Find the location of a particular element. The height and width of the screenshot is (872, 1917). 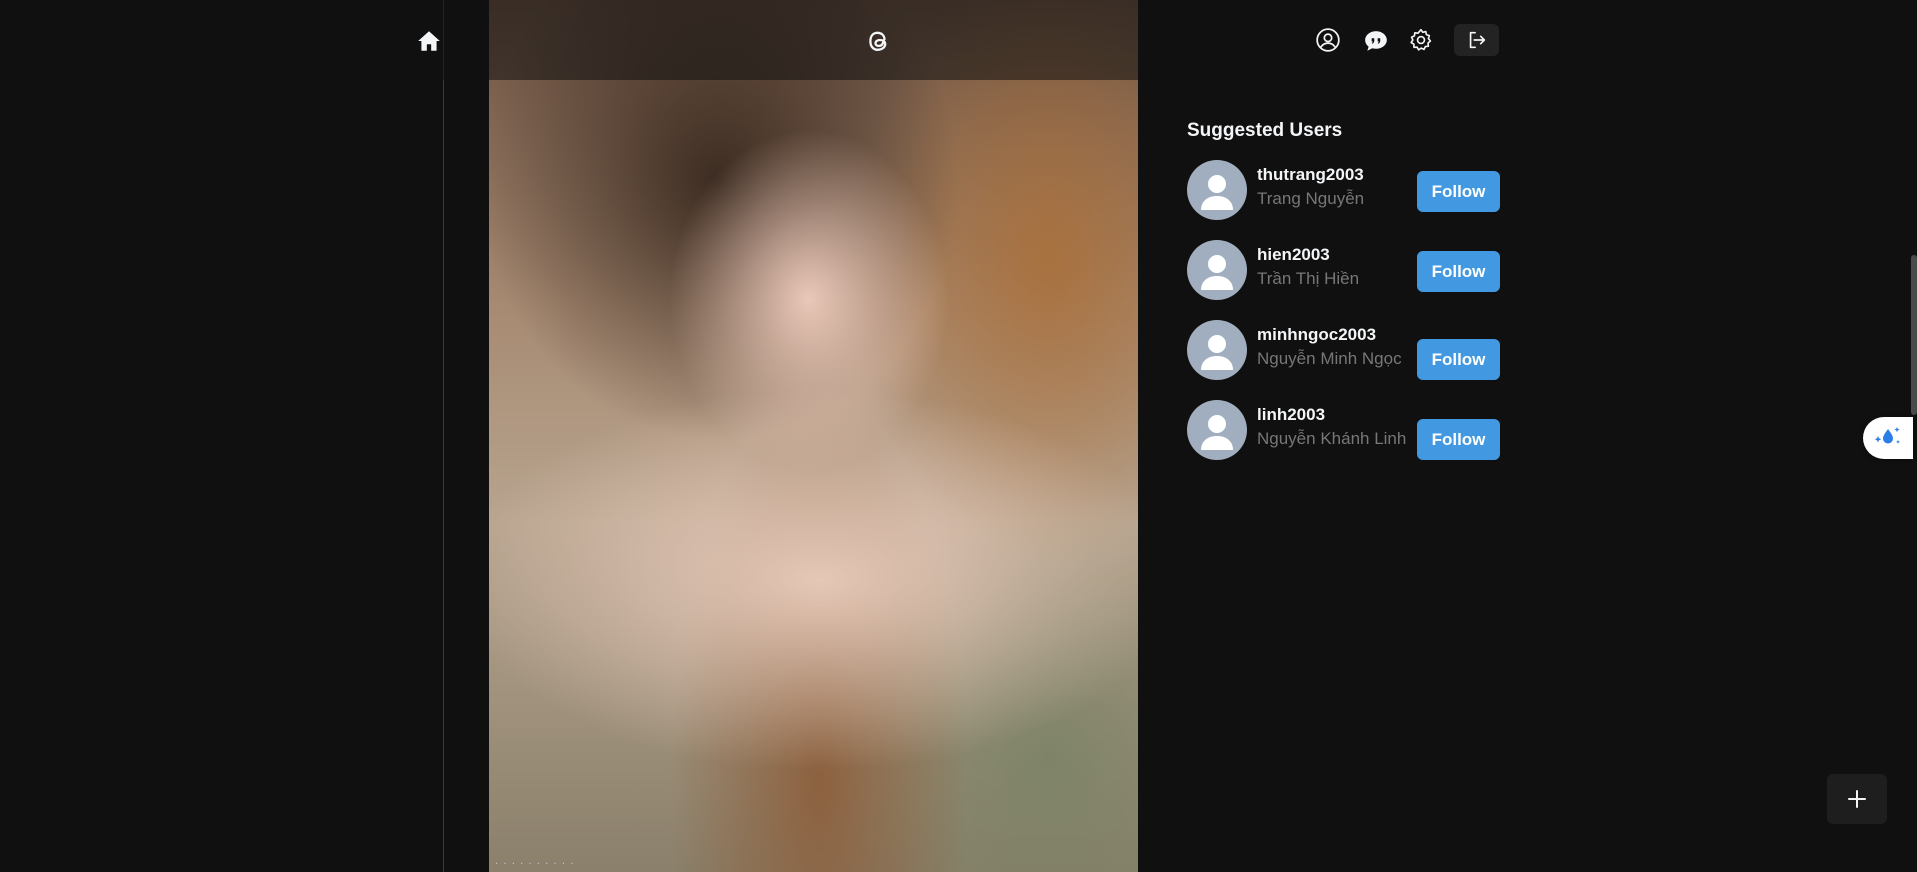

photo-watermark: · · · · · · · · · · is located at coordinates (535, 864).